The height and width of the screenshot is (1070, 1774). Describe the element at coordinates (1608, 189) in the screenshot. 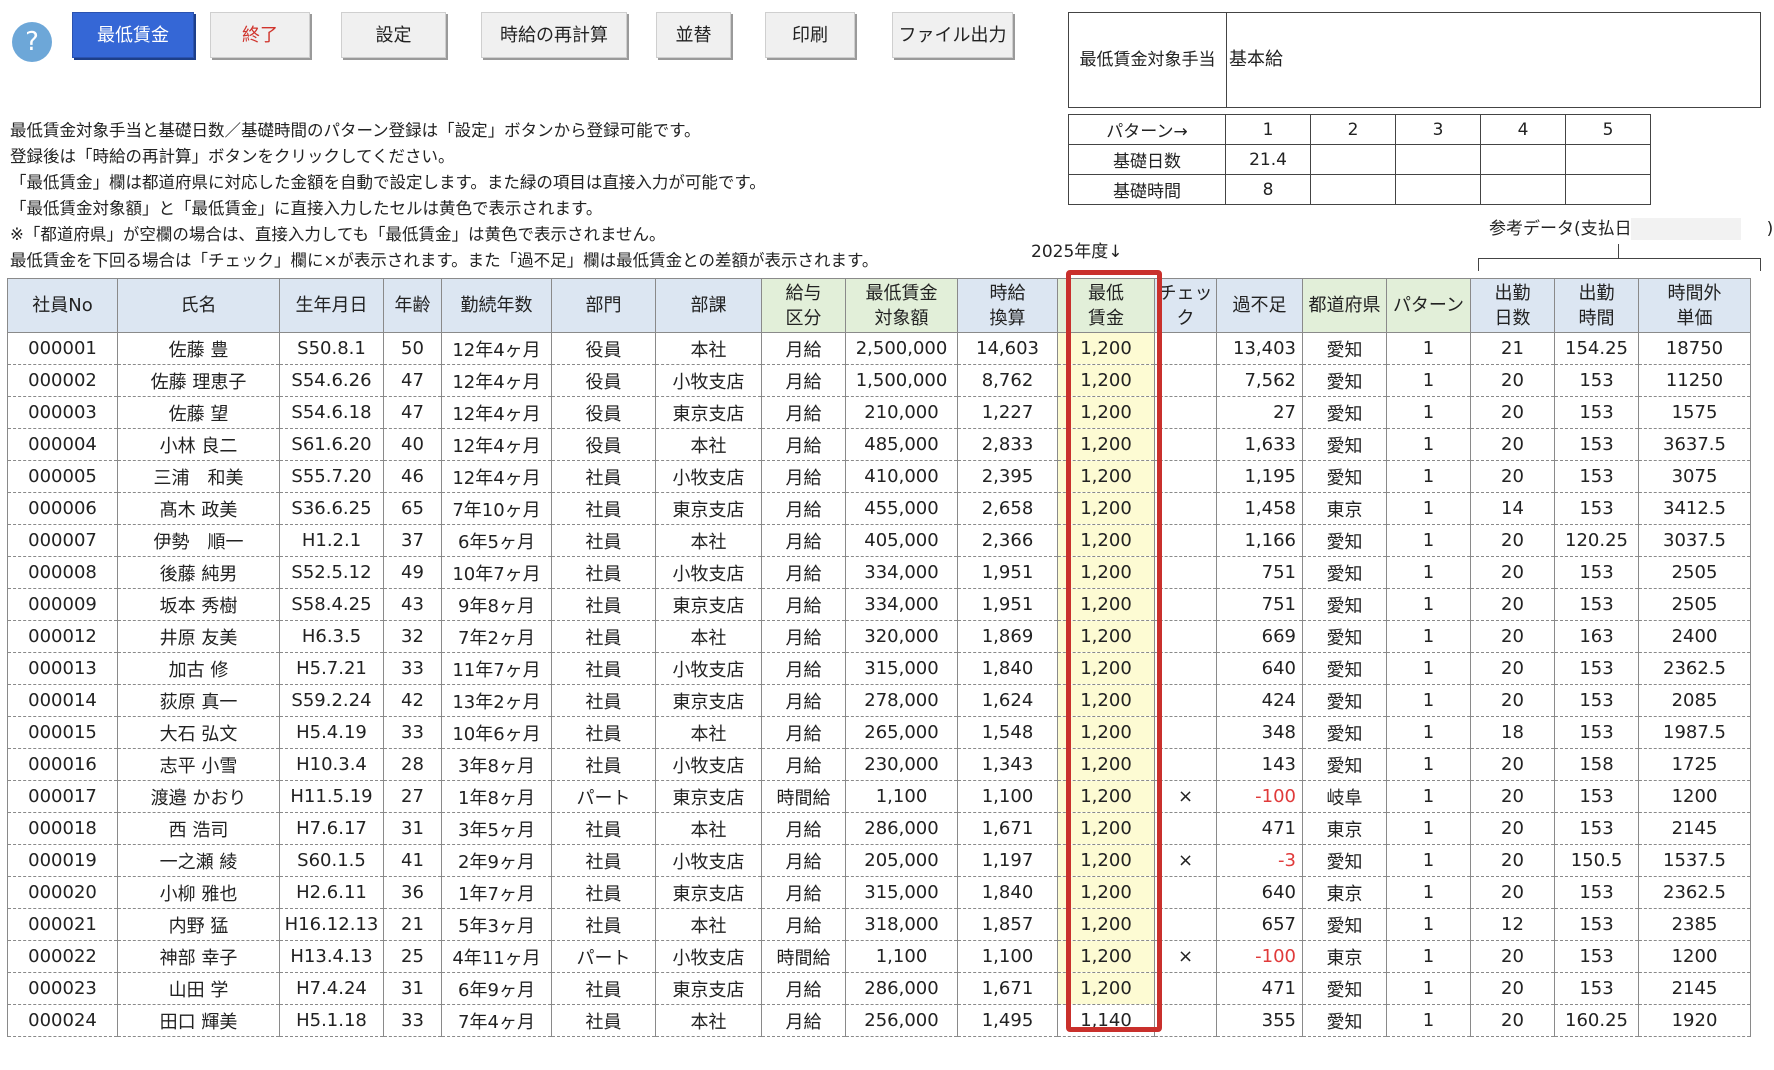

I see `base-hours-cell` at that location.